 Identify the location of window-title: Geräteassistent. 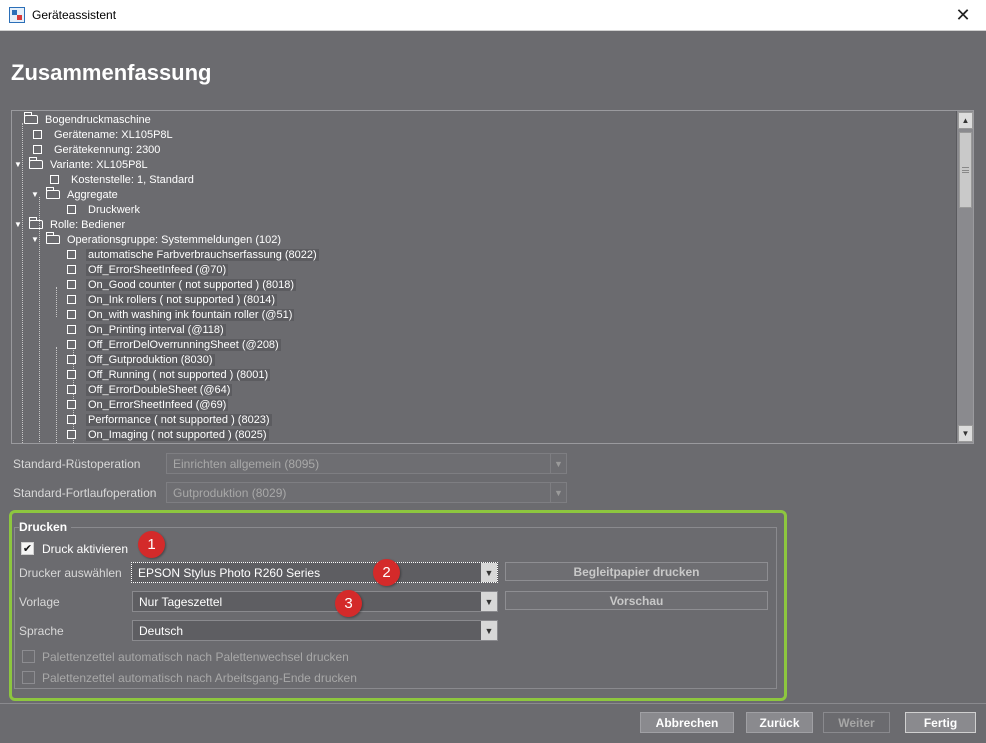
(74, 15).